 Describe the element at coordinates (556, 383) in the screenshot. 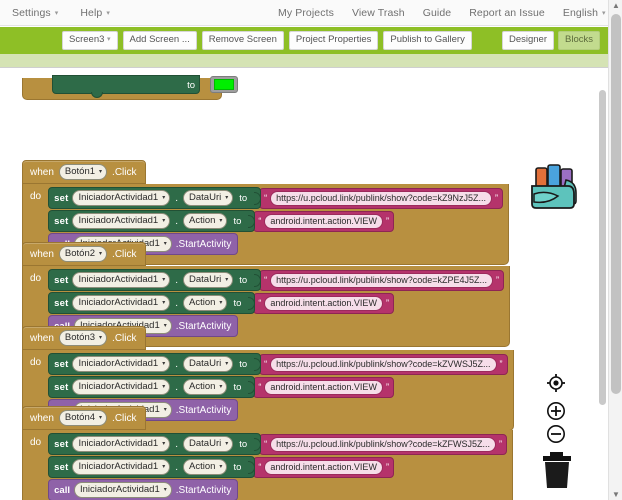

I see `center-workspace-button` at that location.